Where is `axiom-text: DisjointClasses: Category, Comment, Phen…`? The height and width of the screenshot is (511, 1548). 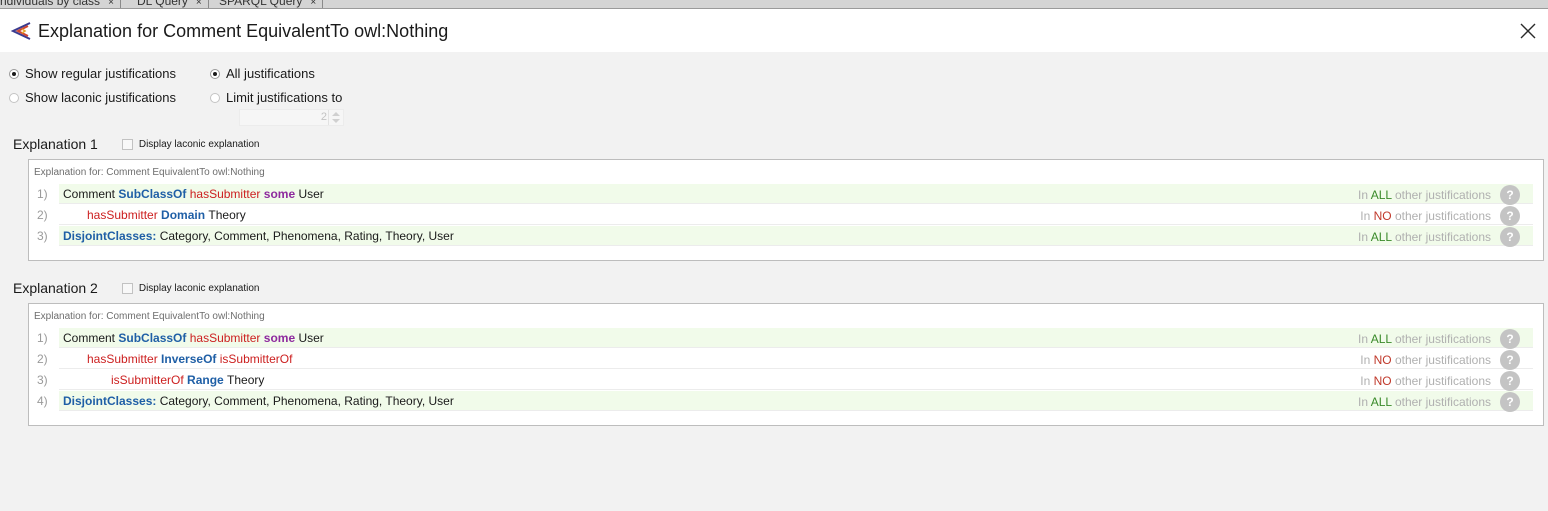
axiom-text: DisjointClasses: Category, Comment, Phen… is located at coordinates (258, 236).